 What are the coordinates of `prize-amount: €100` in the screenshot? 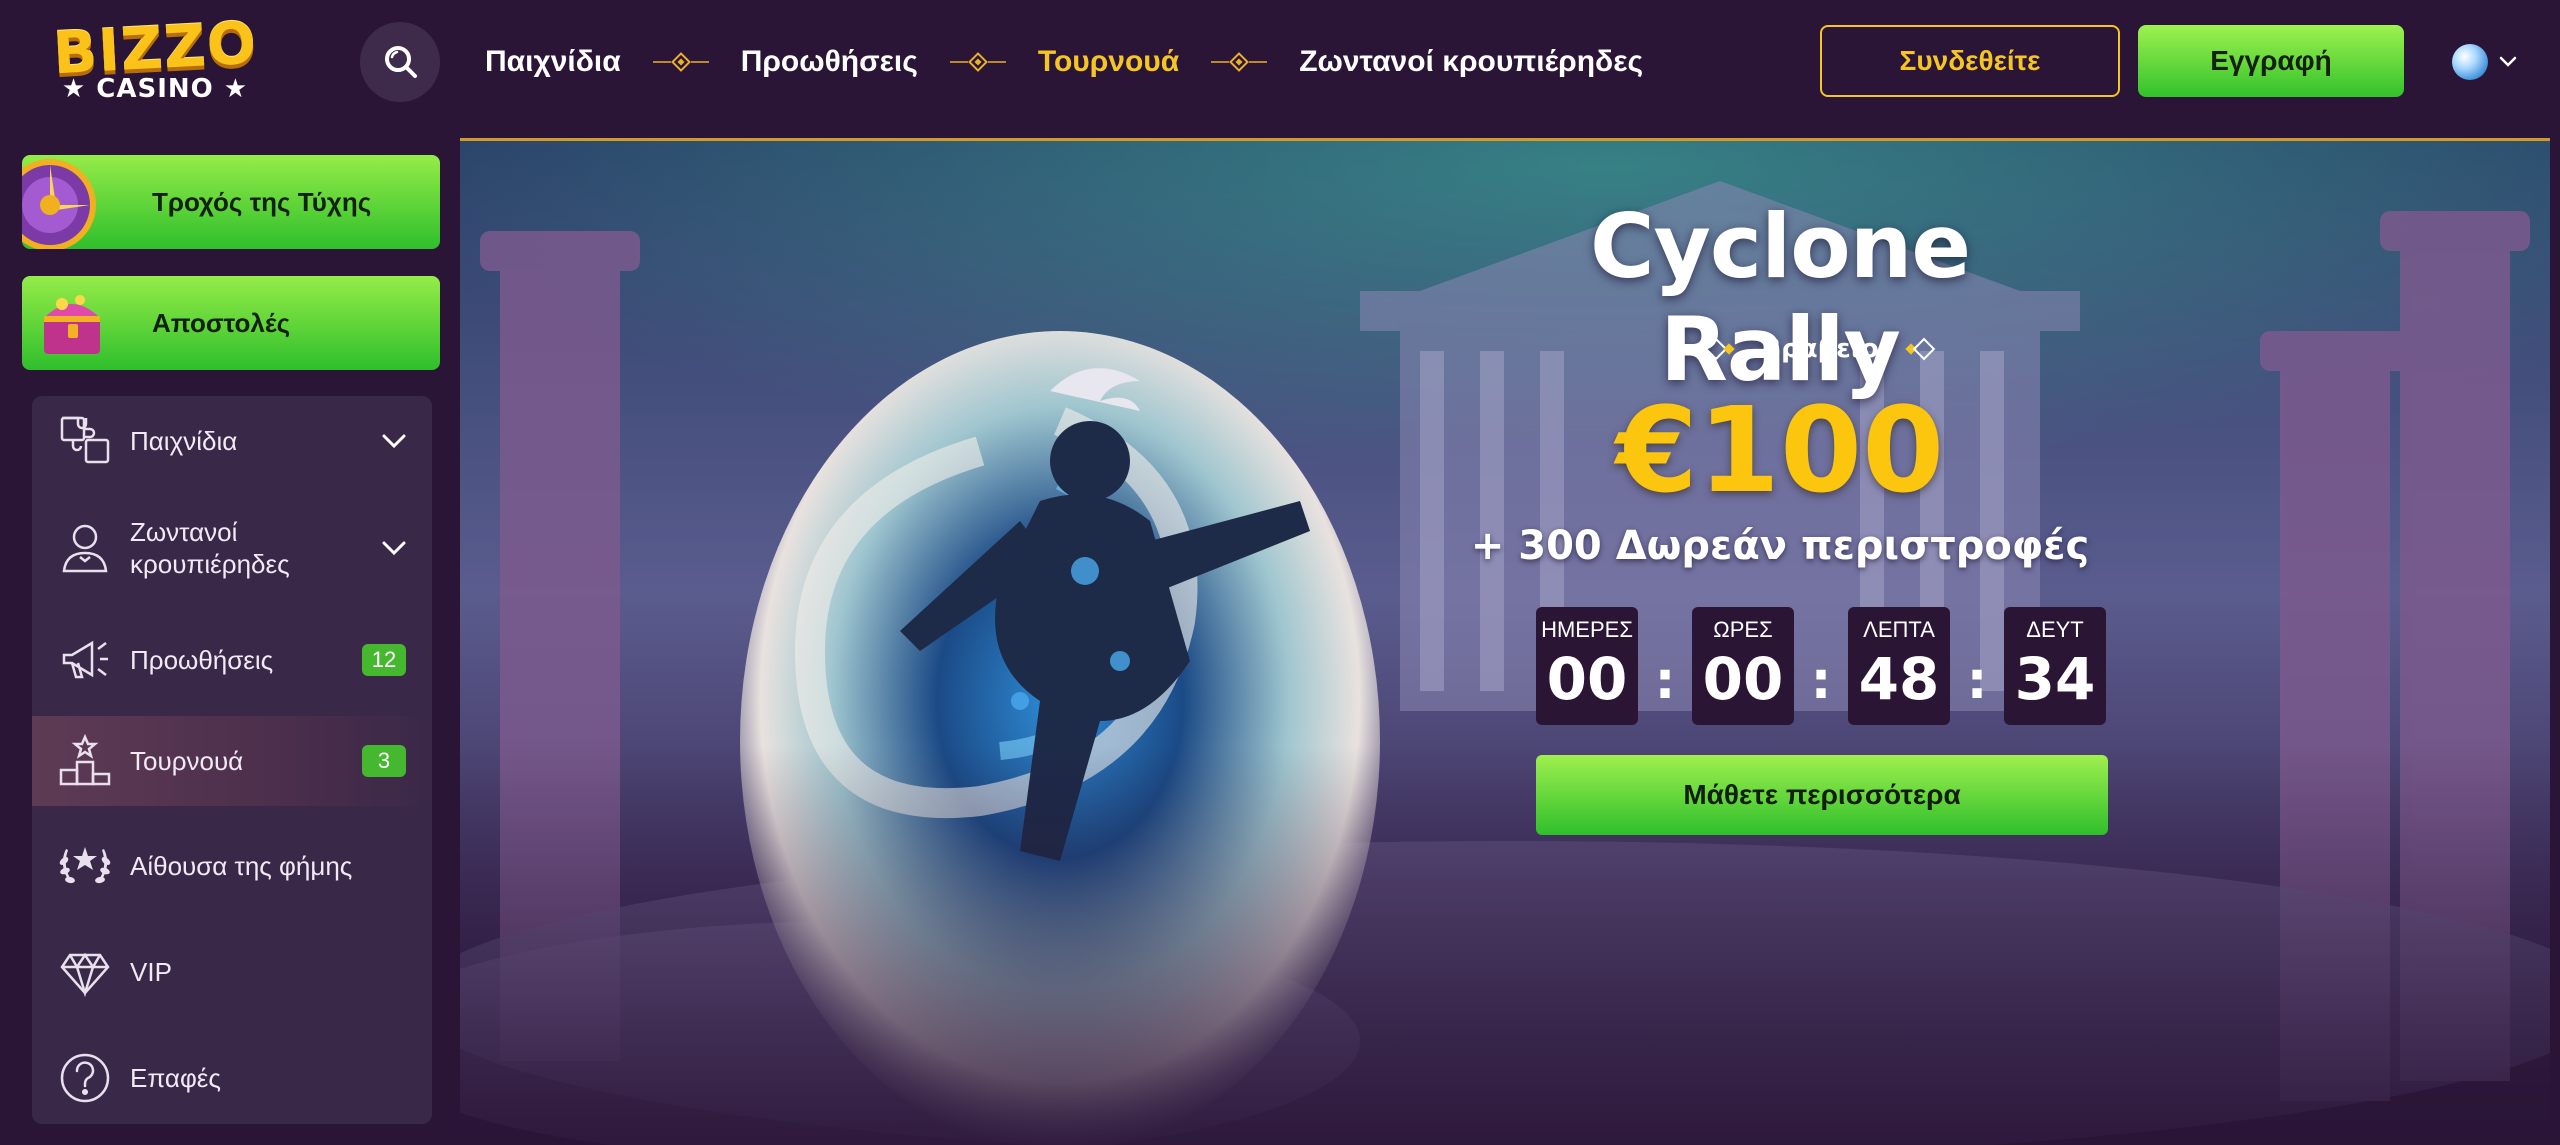 It's located at (1780, 450).